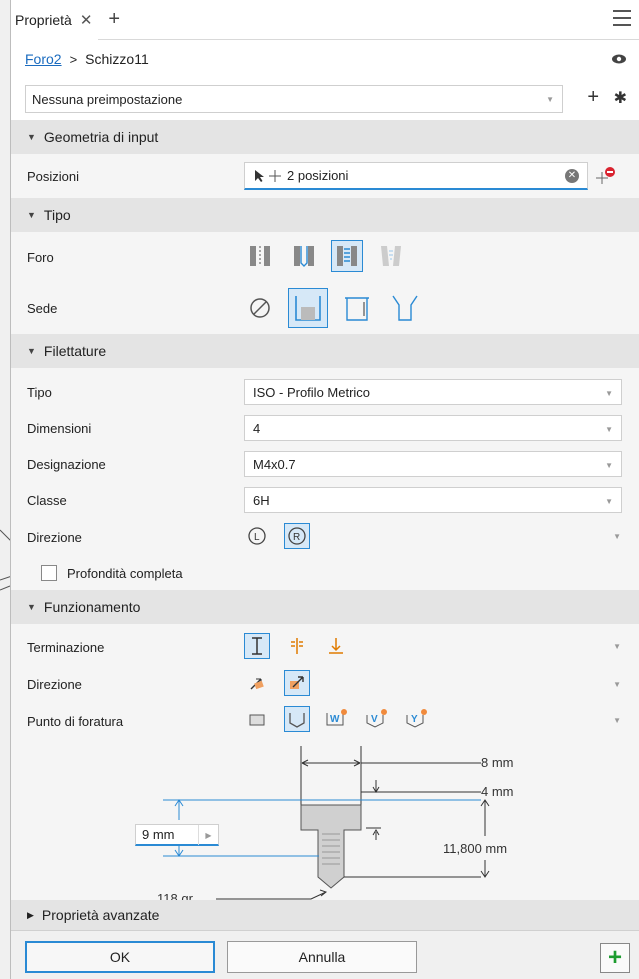 Image resolution: width=639 pixels, height=979 pixels. I want to click on behavior-direction-row: Direzione ▼, so click(325, 684).